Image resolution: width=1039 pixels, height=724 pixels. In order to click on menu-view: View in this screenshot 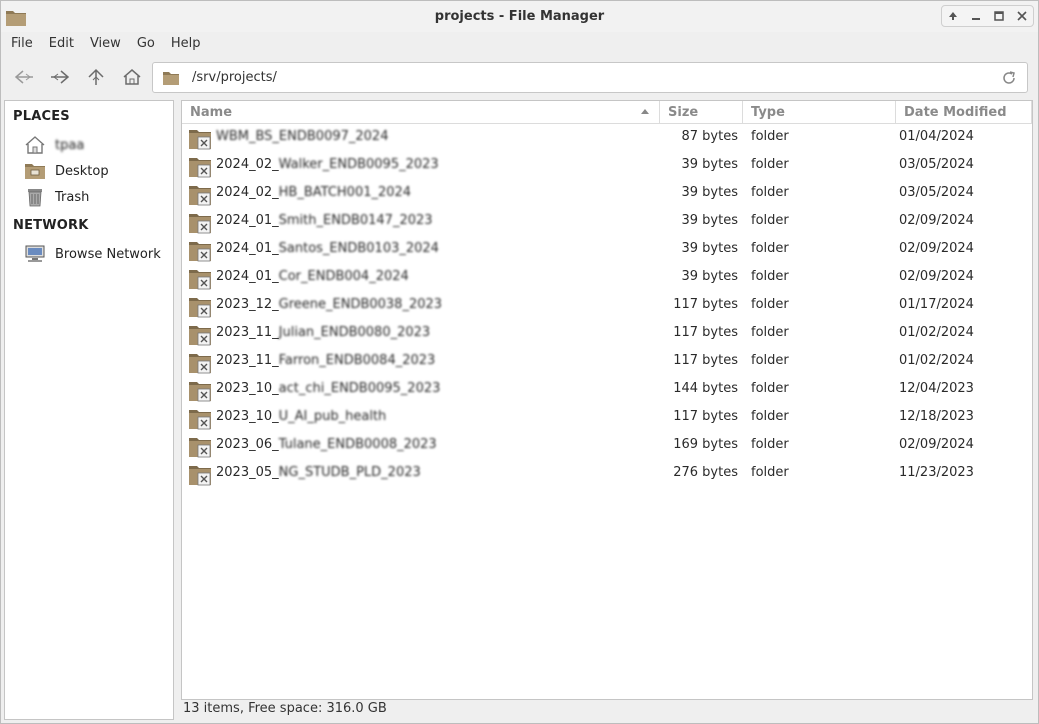, I will do `click(108, 44)`.